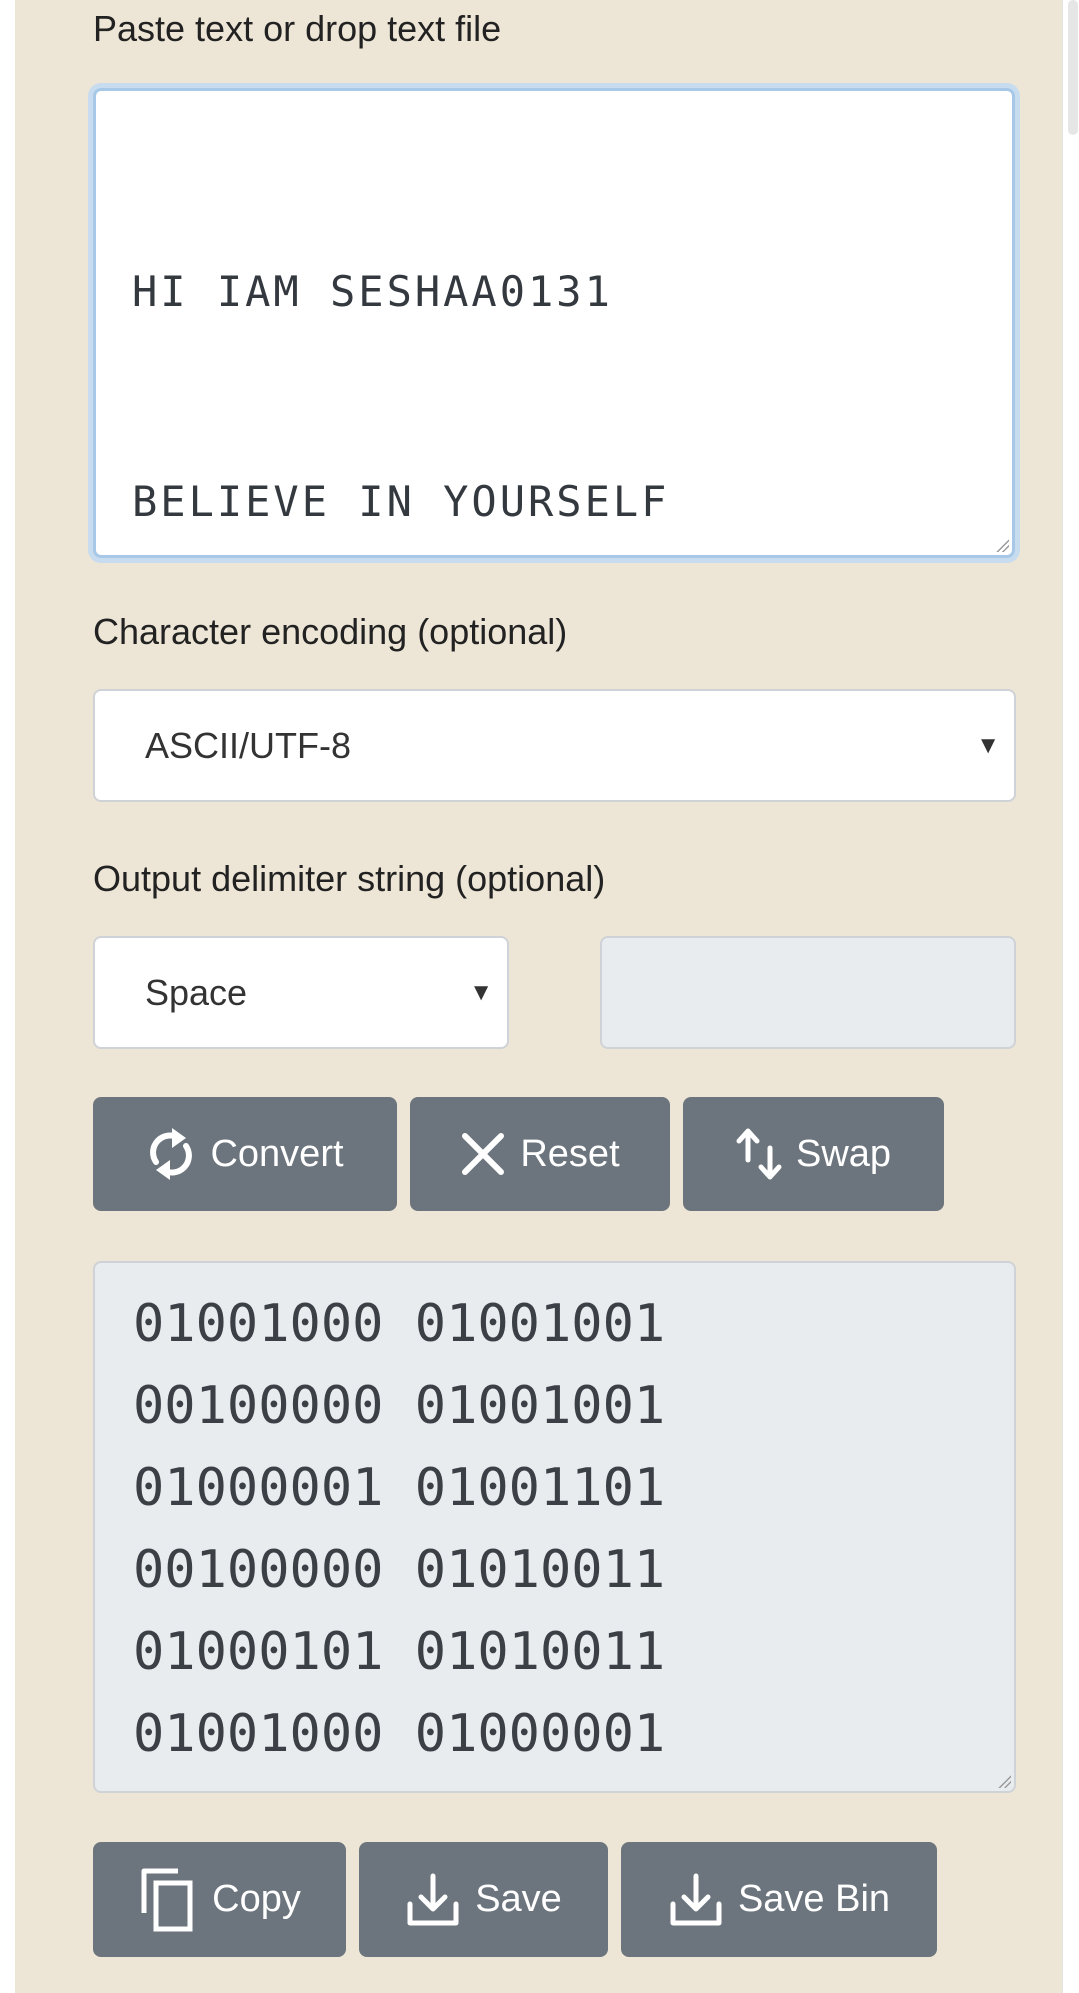 The height and width of the screenshot is (1993, 1079). Describe the element at coordinates (808, 992) in the screenshot. I see `custom-delimiter-input` at that location.